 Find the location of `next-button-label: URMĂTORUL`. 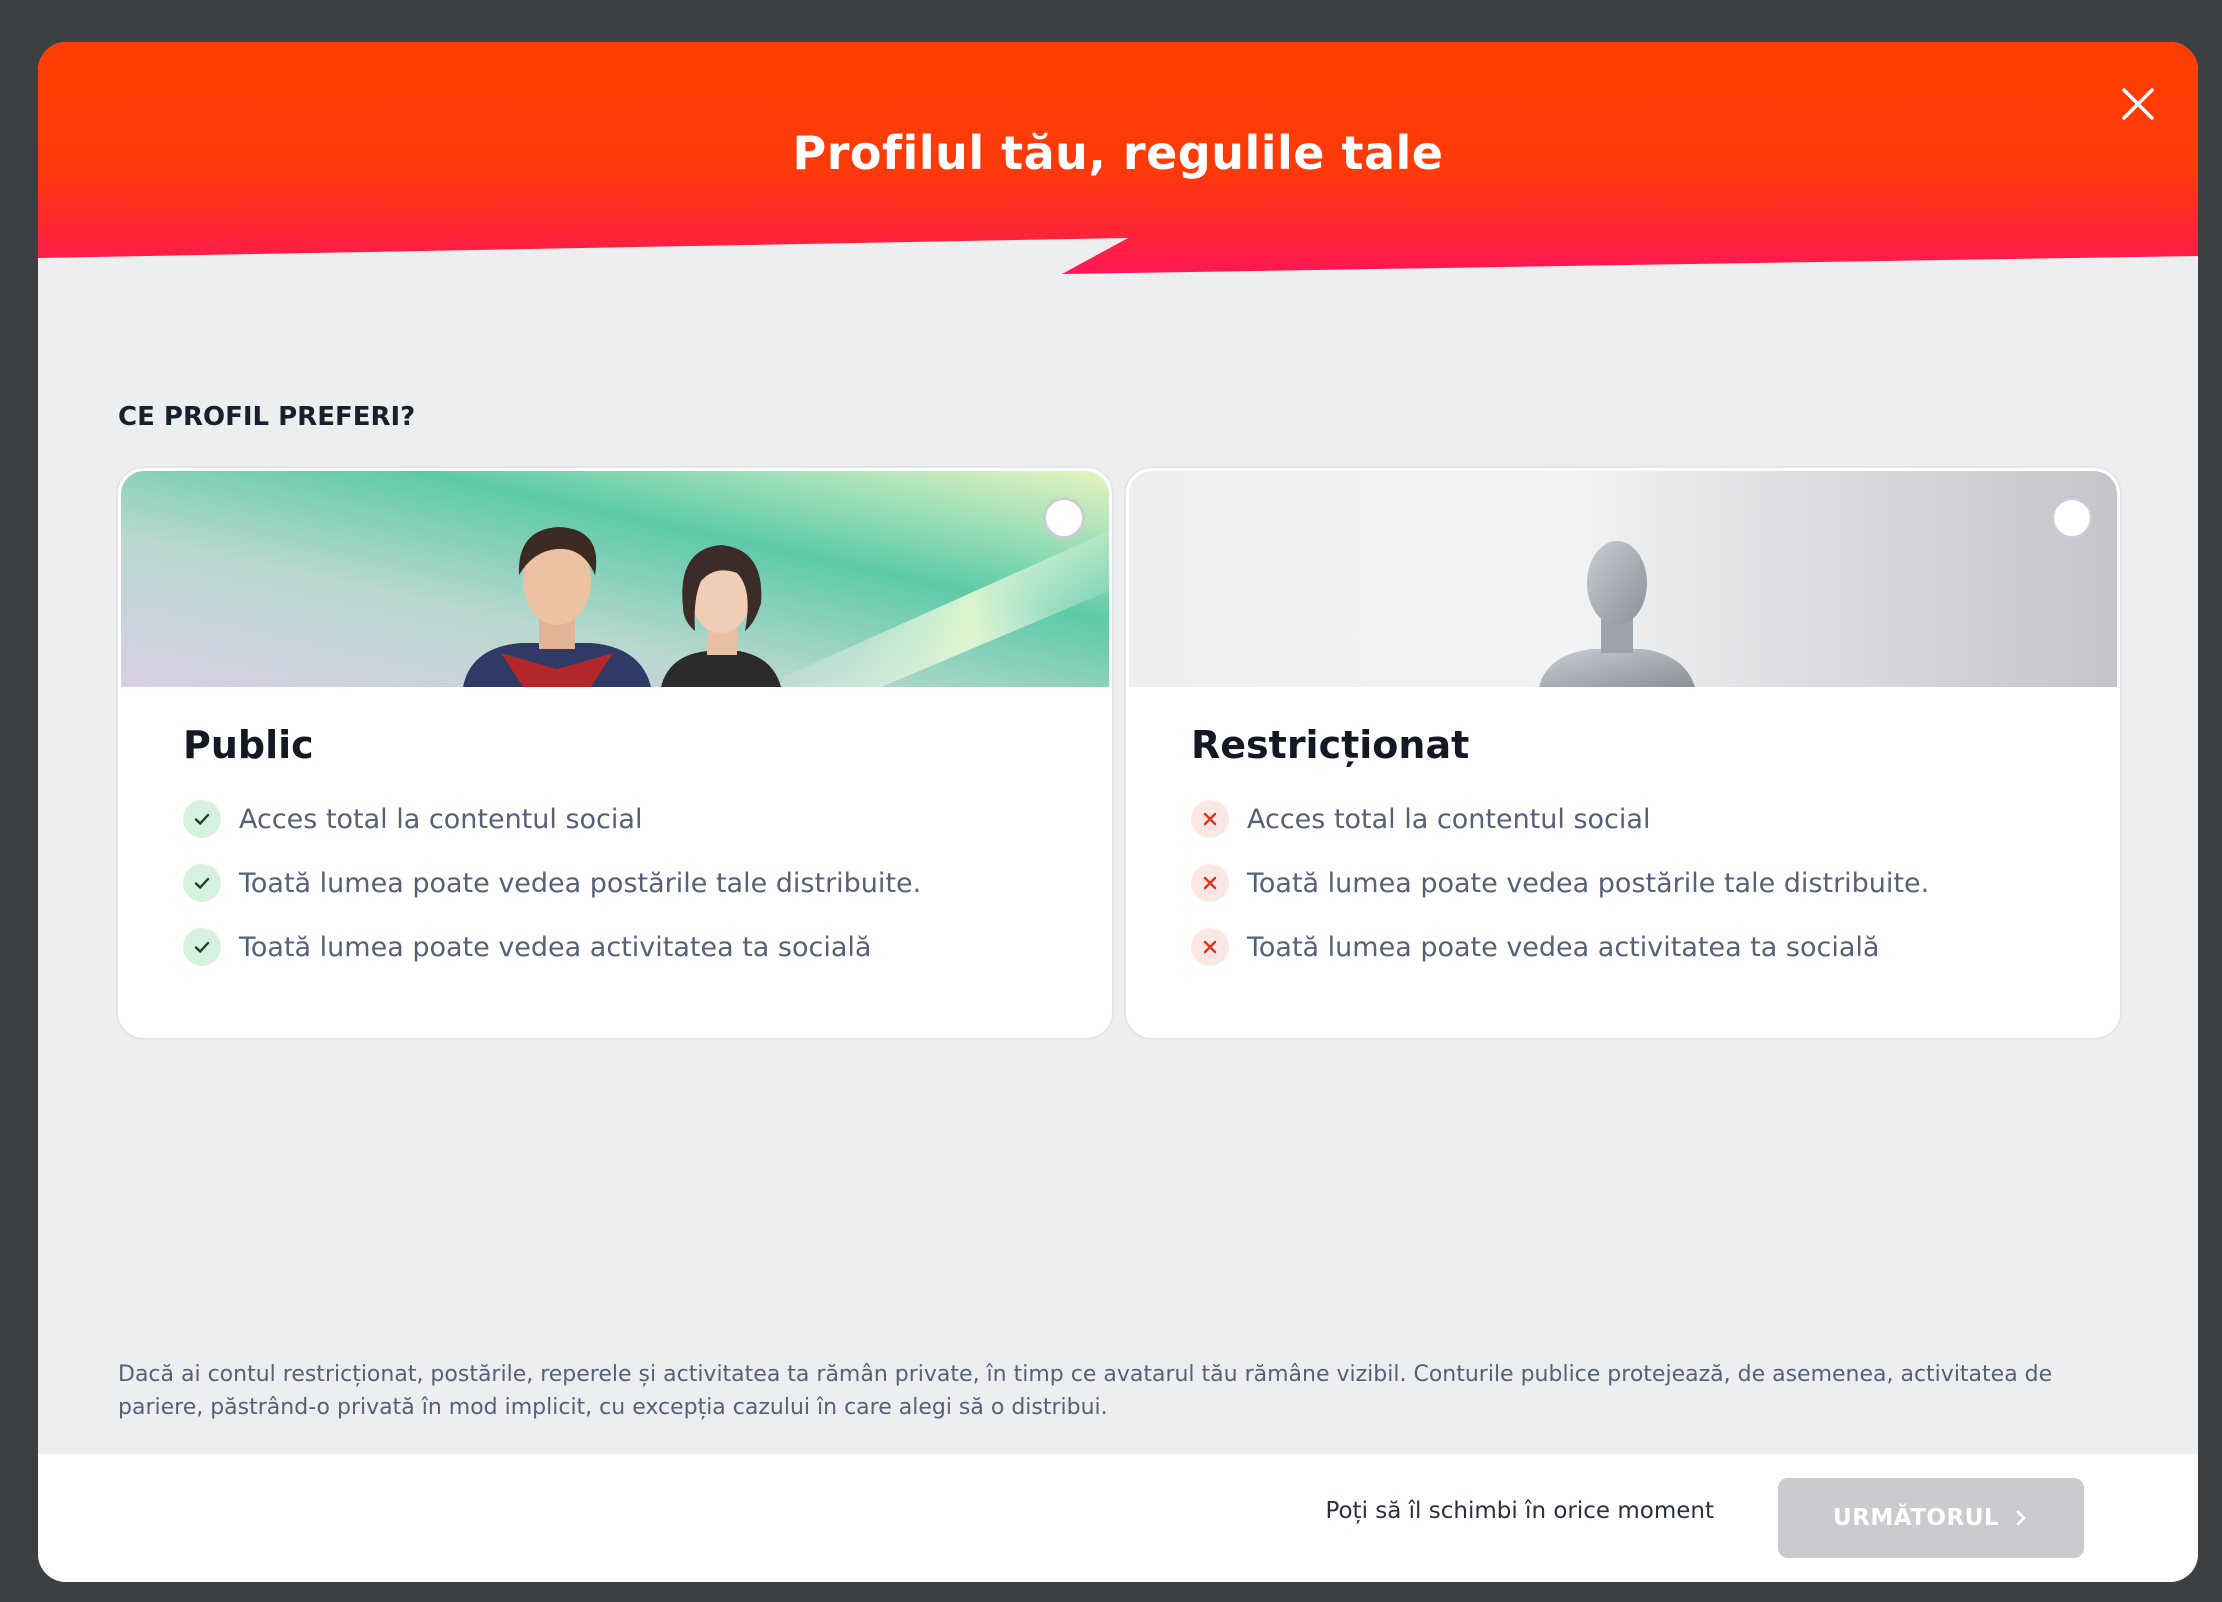

next-button-label: URMĂTORUL is located at coordinates (1916, 1518).